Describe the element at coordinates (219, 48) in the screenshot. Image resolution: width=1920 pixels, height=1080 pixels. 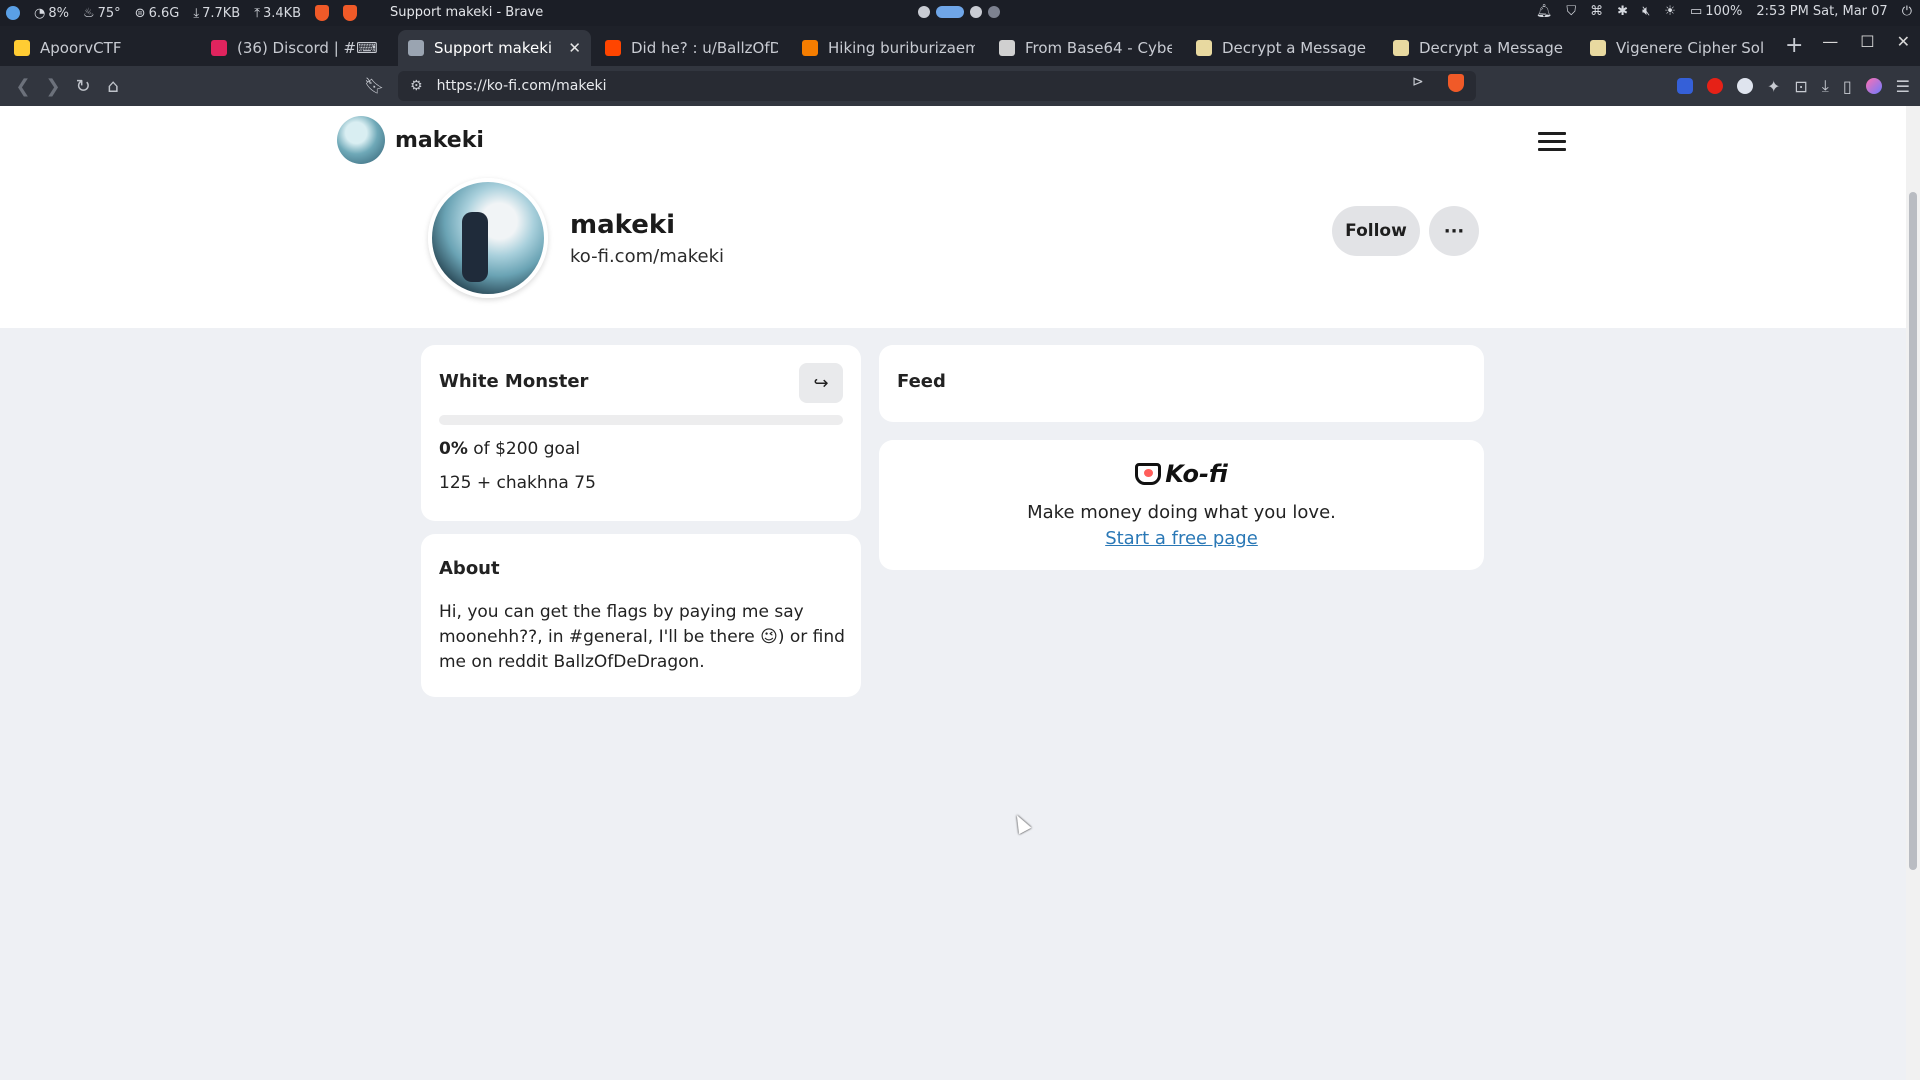
I see `discord-favicon-icon` at that location.